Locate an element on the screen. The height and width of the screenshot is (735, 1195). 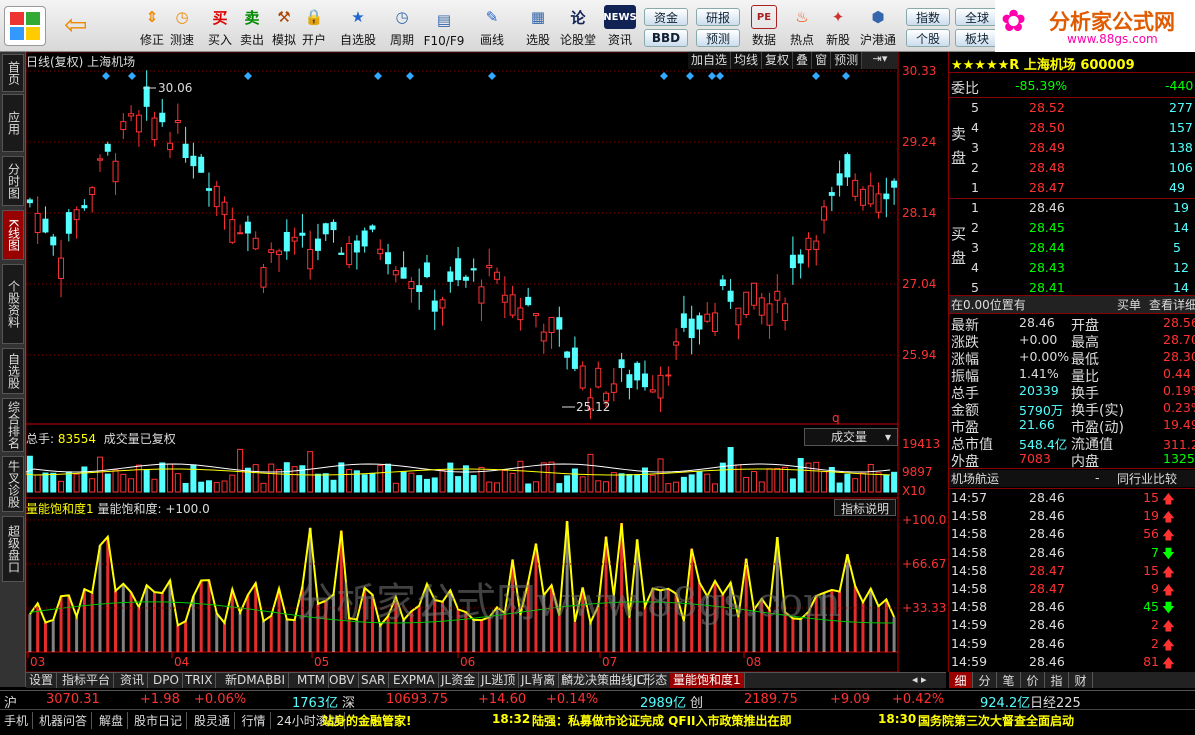
leftnav-item-5: 自选股 is located at coordinates (13, 371).